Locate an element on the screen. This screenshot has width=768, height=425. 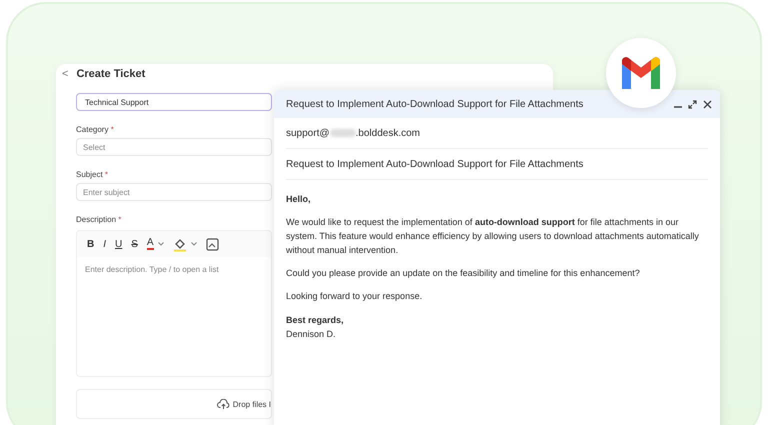
team-field: Technical Support is located at coordinates (174, 102).